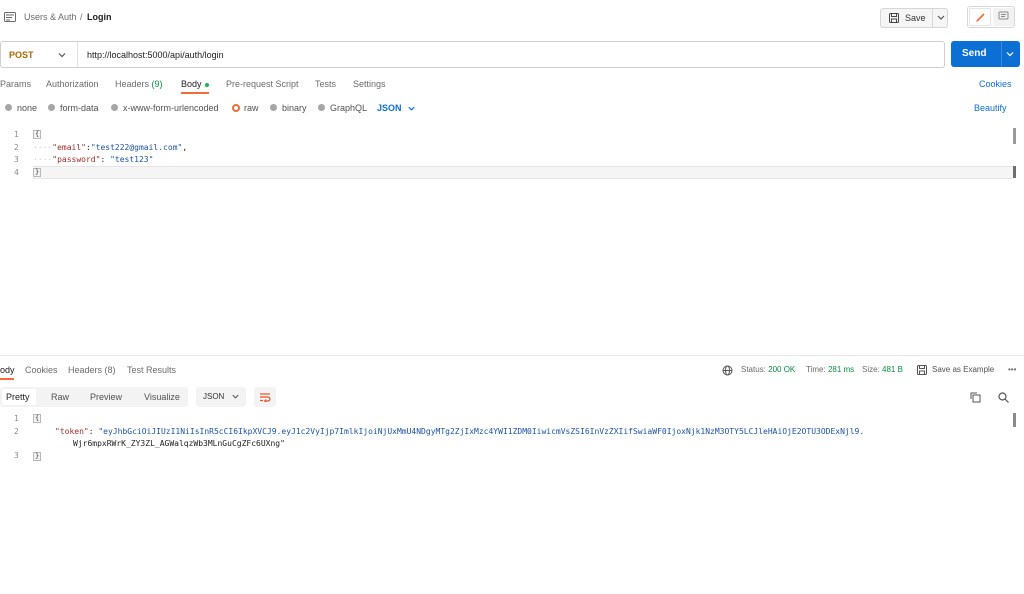  What do you see at coordinates (294, 108) in the screenshot?
I see `option-binary-label: binary` at bounding box center [294, 108].